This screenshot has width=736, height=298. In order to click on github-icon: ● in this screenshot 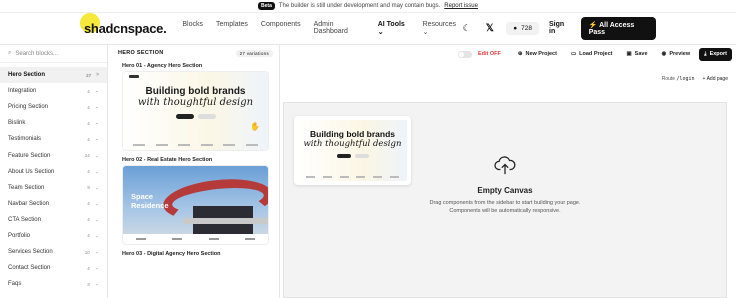, I will do `click(515, 28)`.